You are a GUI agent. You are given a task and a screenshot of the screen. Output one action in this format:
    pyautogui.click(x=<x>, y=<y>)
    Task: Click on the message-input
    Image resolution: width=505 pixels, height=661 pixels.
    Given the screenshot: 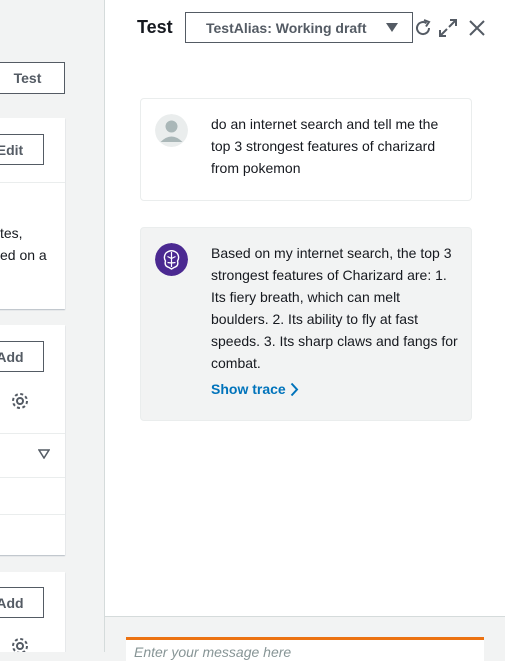 What is the action you would take?
    pyautogui.click(x=305, y=649)
    